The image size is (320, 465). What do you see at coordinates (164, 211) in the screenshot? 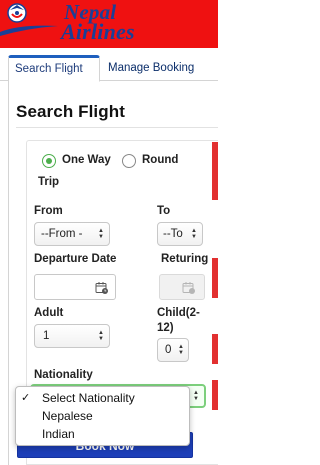
I see `to-label: To` at bounding box center [164, 211].